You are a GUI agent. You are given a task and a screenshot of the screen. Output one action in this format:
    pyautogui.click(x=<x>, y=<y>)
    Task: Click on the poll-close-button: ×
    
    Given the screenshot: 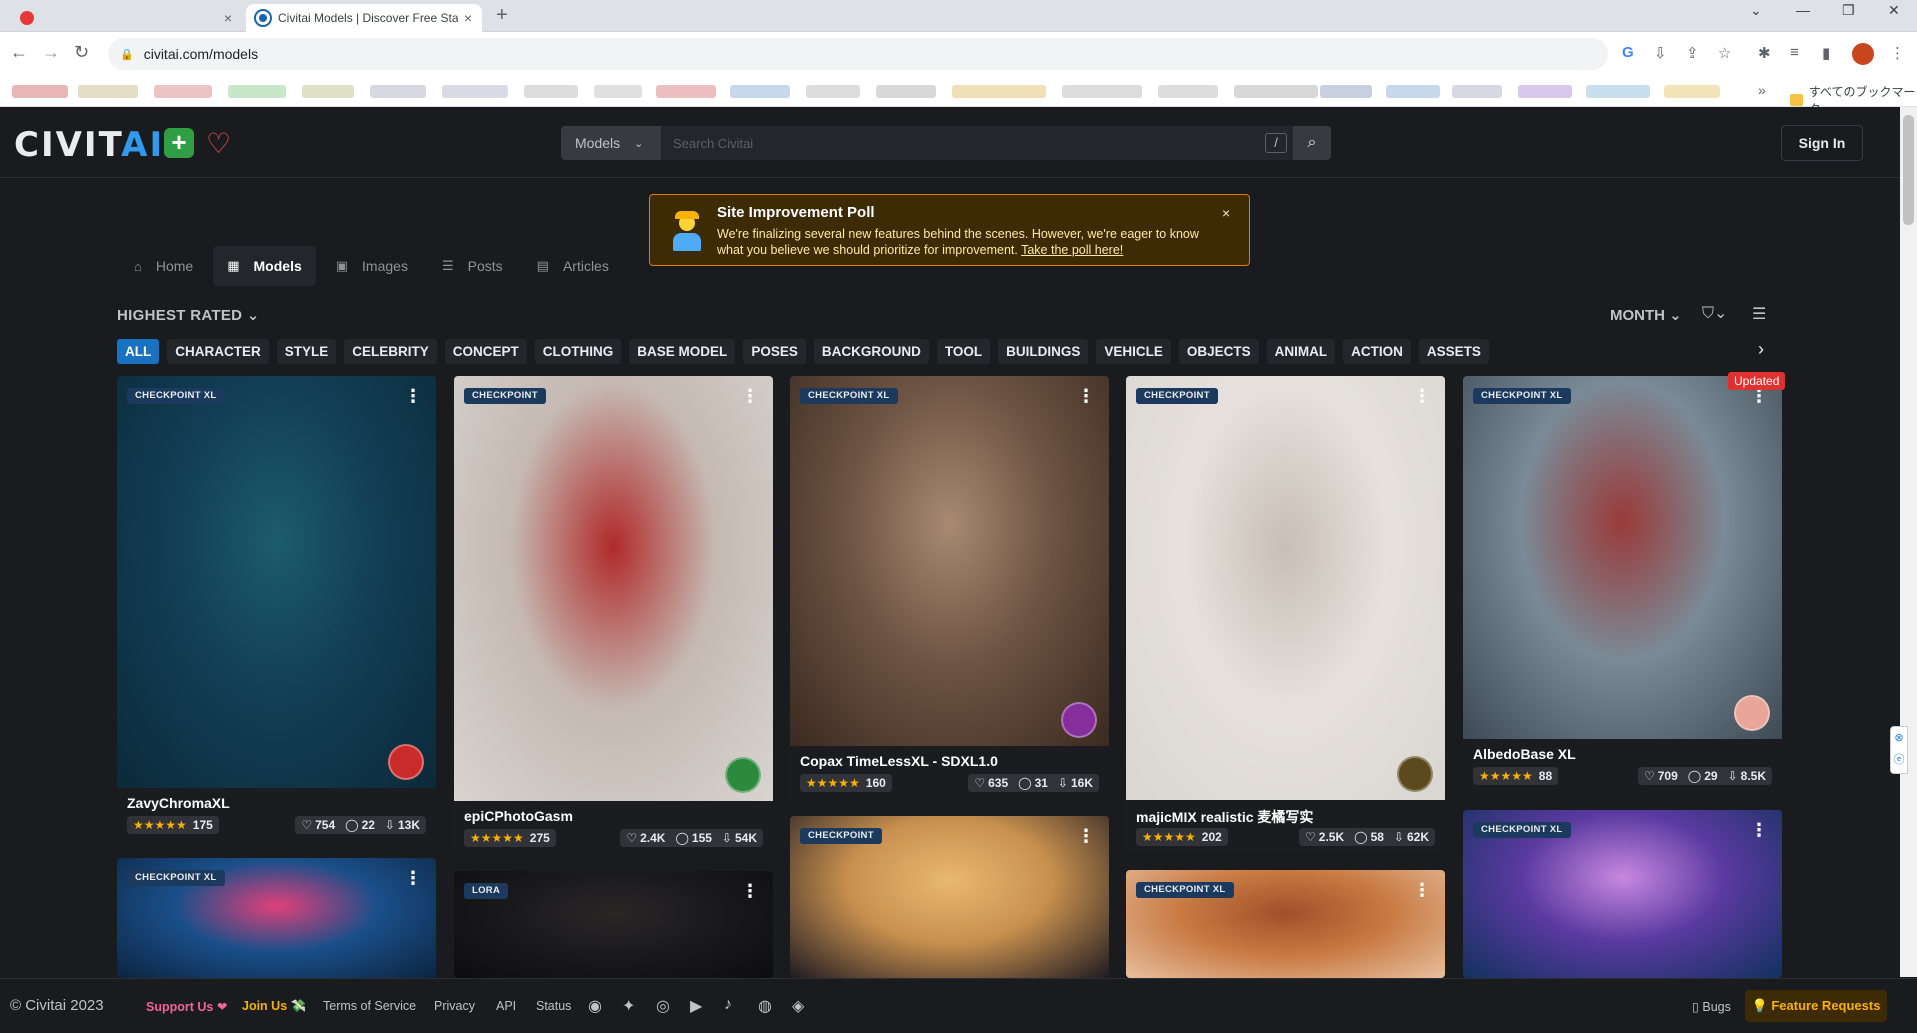 What is the action you would take?
    pyautogui.click(x=1226, y=213)
    